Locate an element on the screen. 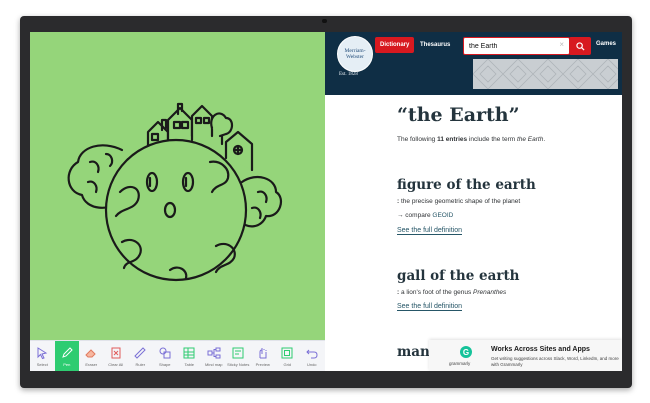  tool-select: Select is located at coordinates (42, 356).